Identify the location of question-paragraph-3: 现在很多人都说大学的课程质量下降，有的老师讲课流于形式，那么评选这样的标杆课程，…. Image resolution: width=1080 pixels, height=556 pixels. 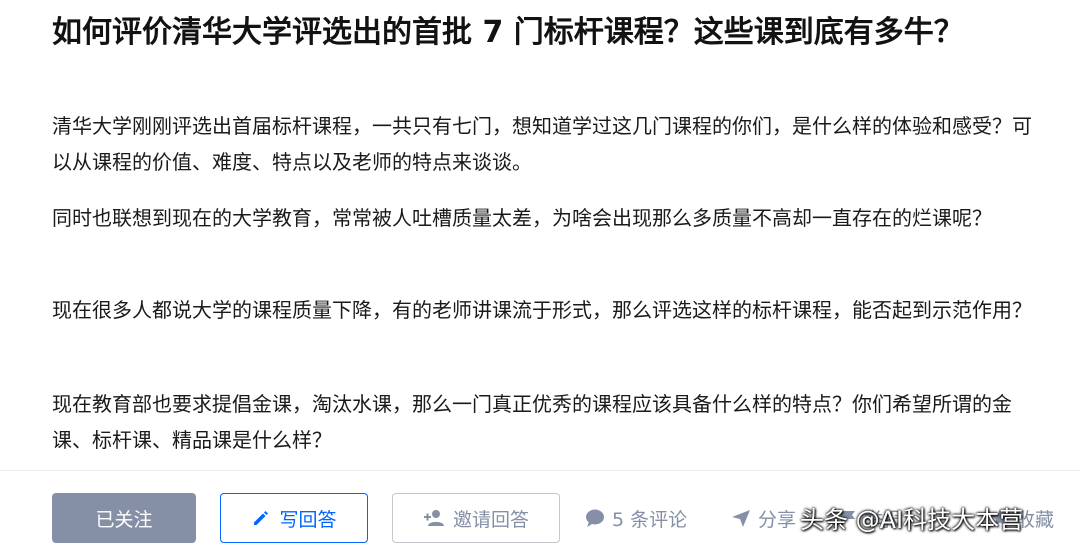
(542, 310).